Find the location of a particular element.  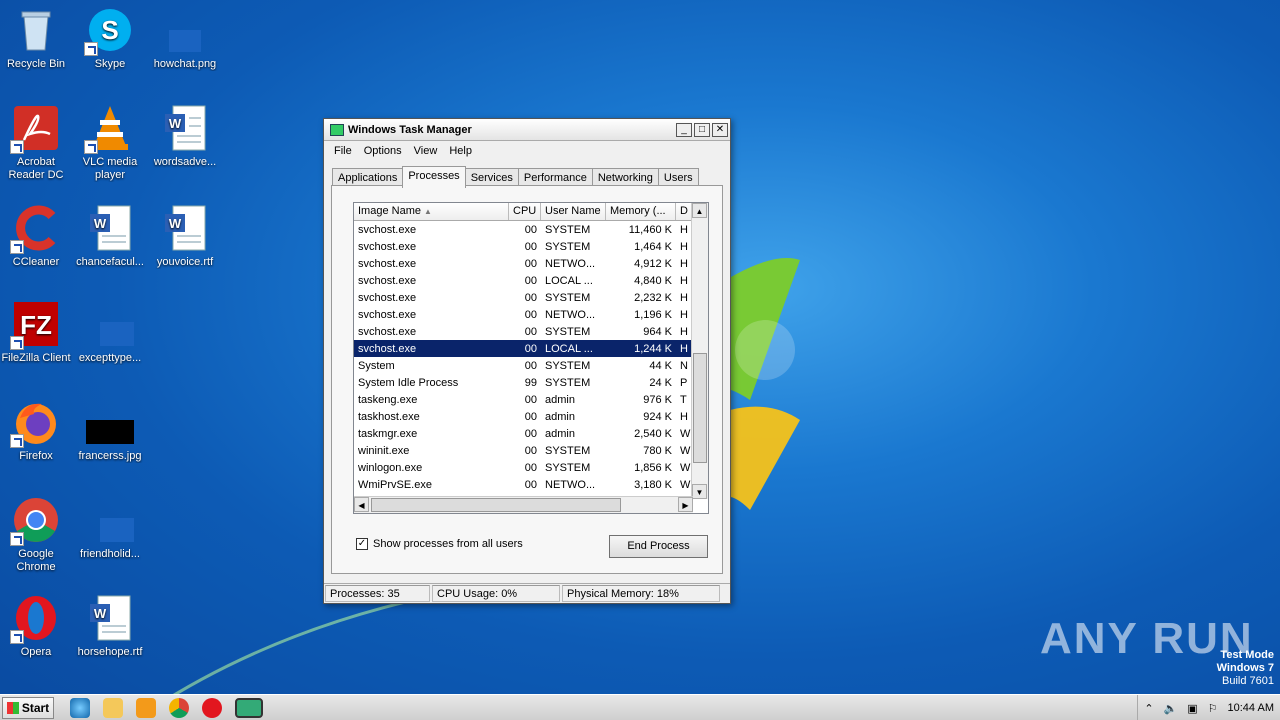

table-row: svchost.exe 00 LOCAL ... 4,840 KH is located at coordinates (523, 280).